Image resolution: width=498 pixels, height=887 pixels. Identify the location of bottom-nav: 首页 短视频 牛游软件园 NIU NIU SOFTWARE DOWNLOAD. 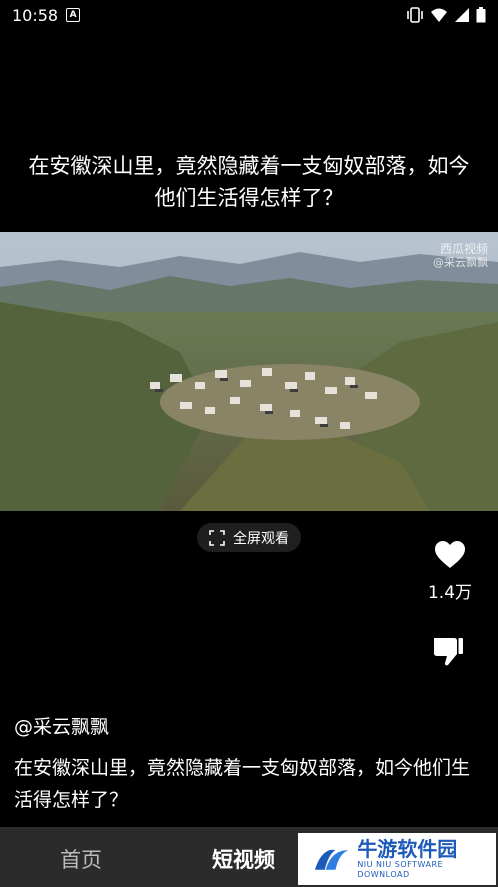
(249, 857).